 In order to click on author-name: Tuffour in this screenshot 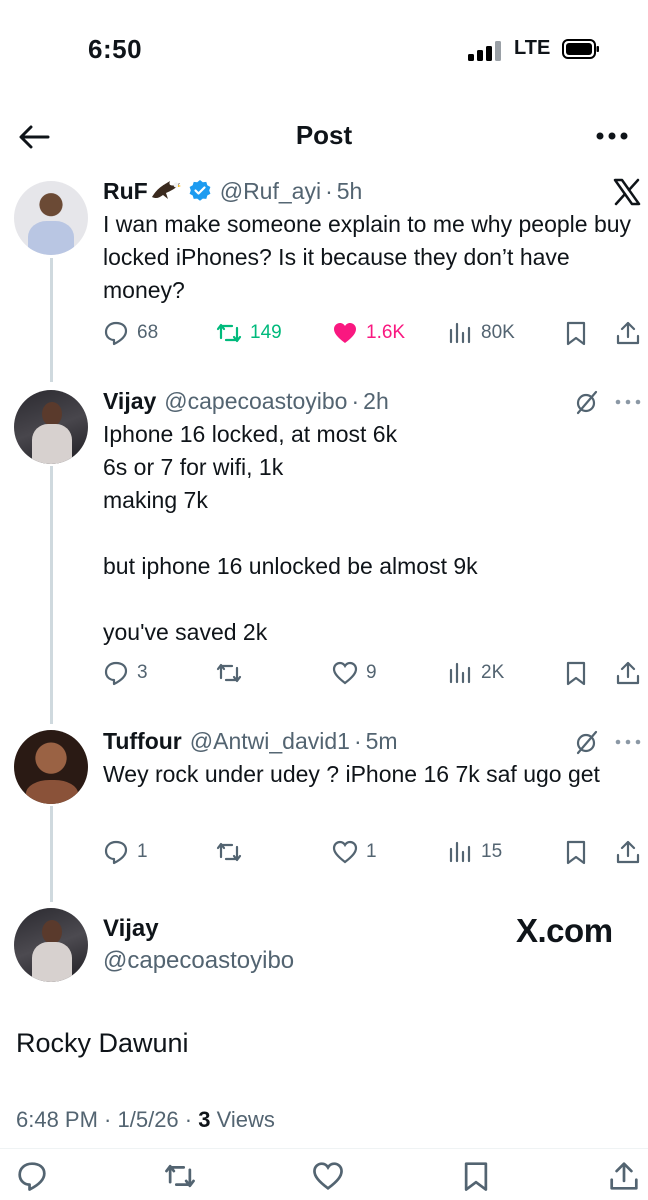, I will do `click(142, 741)`.